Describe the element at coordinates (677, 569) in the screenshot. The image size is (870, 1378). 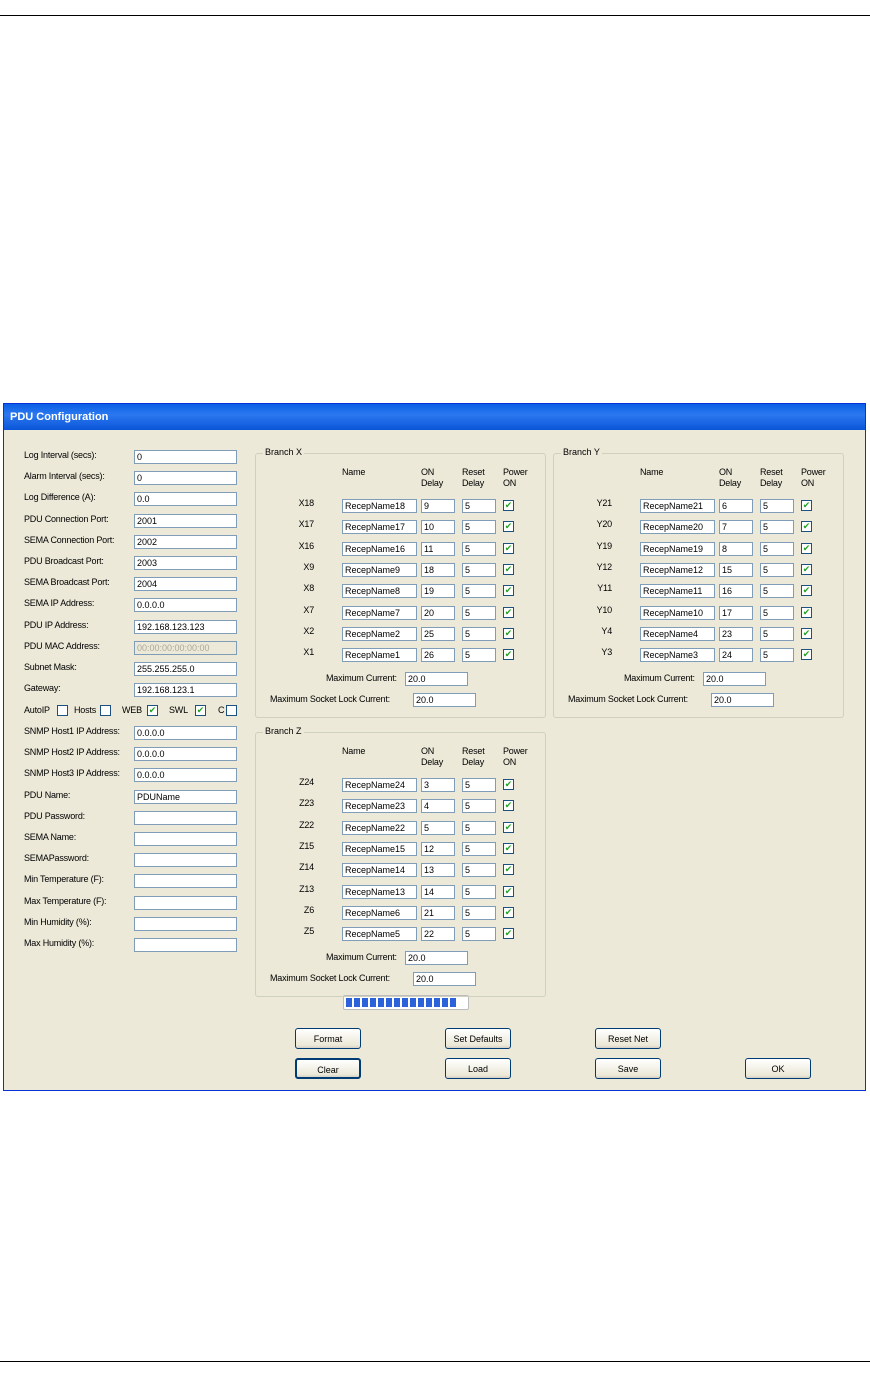
I see `receptacle-name-field: RecepName12` at that location.